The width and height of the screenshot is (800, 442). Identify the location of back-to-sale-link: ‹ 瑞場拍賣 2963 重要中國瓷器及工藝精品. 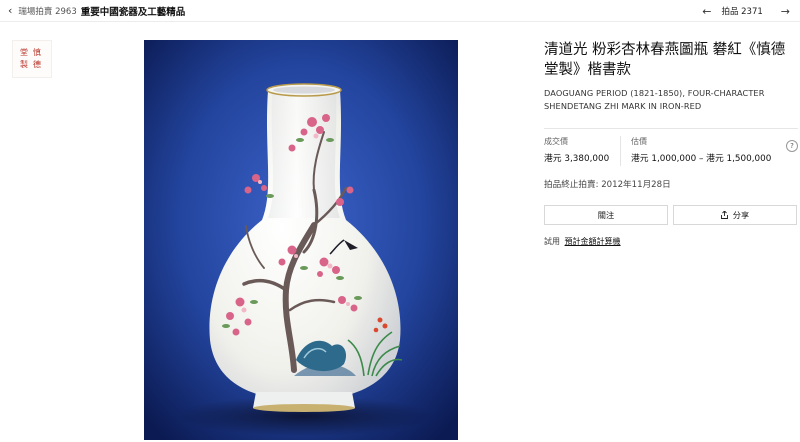
(96, 11).